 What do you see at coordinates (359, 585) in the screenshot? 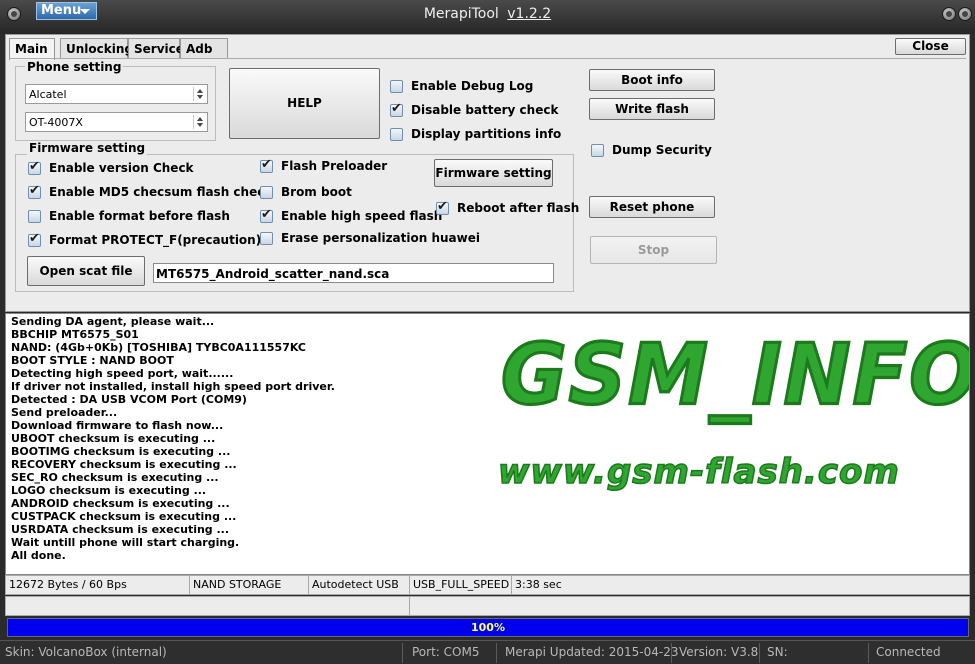
I see `usb-status: Autodetect USB` at bounding box center [359, 585].